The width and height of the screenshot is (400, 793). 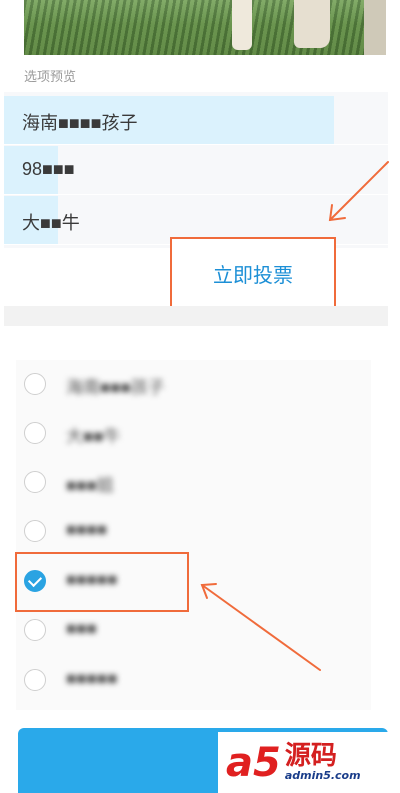 I want to click on watermark-brand: a5, so click(x=253, y=762).